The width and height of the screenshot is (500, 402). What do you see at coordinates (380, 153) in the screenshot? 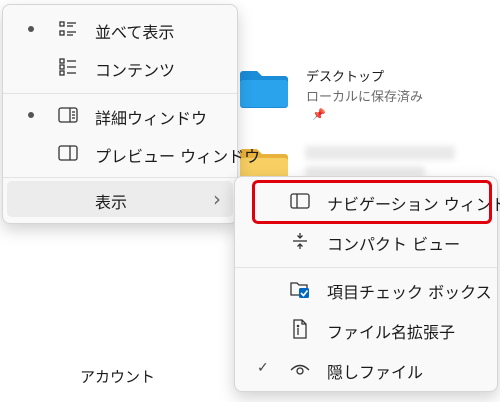
I see `blurred-folder-title` at bounding box center [380, 153].